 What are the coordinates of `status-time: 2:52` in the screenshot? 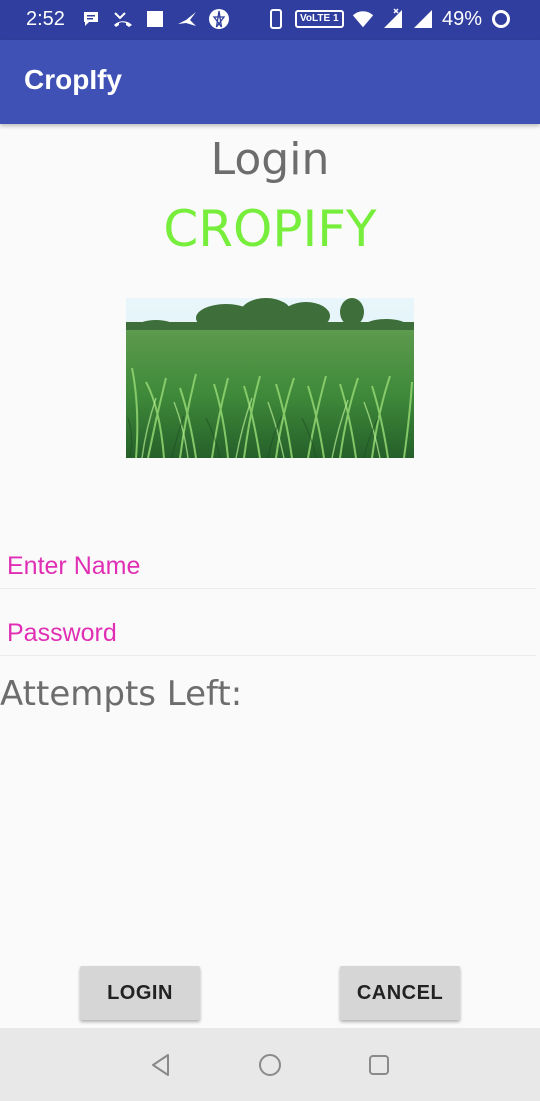 It's located at (45, 19).